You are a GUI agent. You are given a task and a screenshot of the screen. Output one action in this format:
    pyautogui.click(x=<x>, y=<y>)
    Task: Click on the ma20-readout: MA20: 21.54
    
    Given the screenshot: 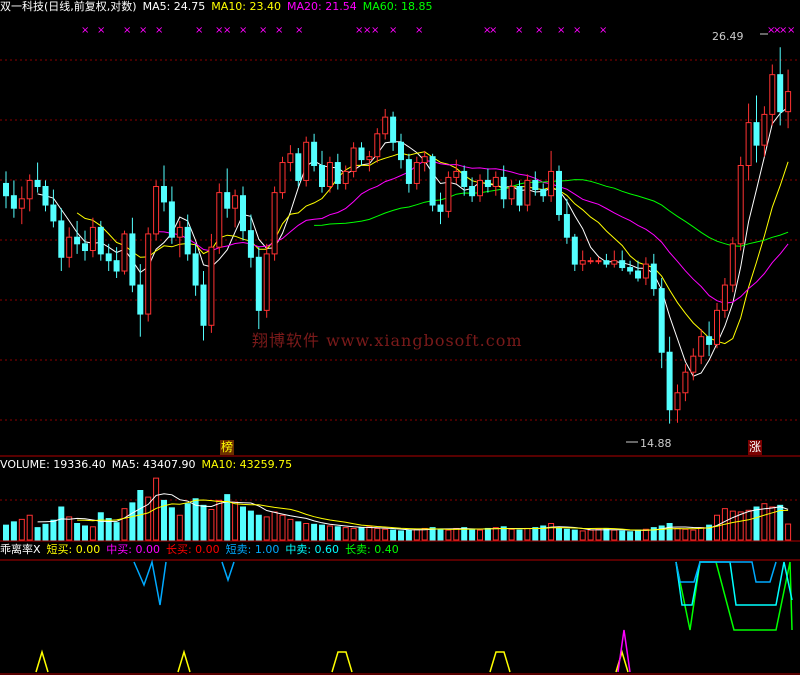 What is the action you would take?
    pyautogui.click(x=322, y=6)
    